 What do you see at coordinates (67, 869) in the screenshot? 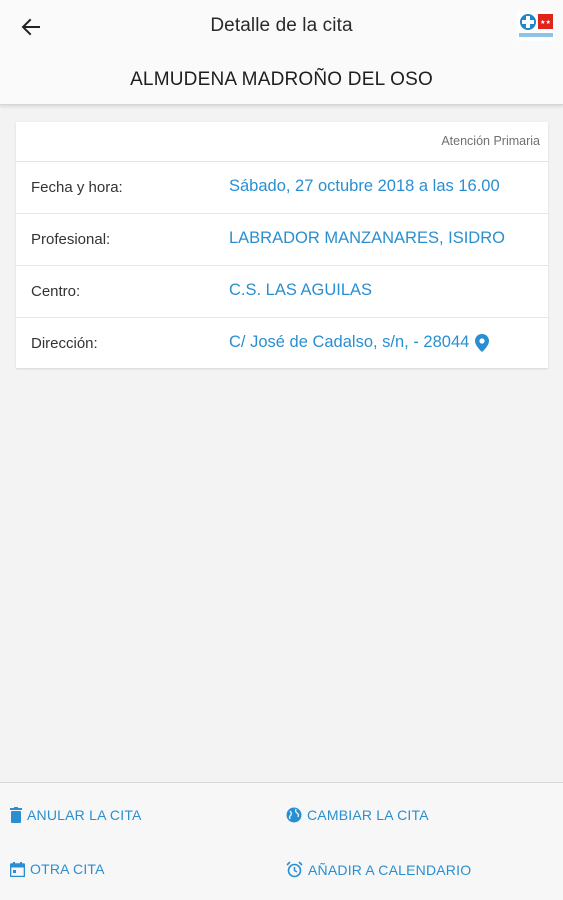
I see `other-appointment-label: OTRA CITA` at bounding box center [67, 869].